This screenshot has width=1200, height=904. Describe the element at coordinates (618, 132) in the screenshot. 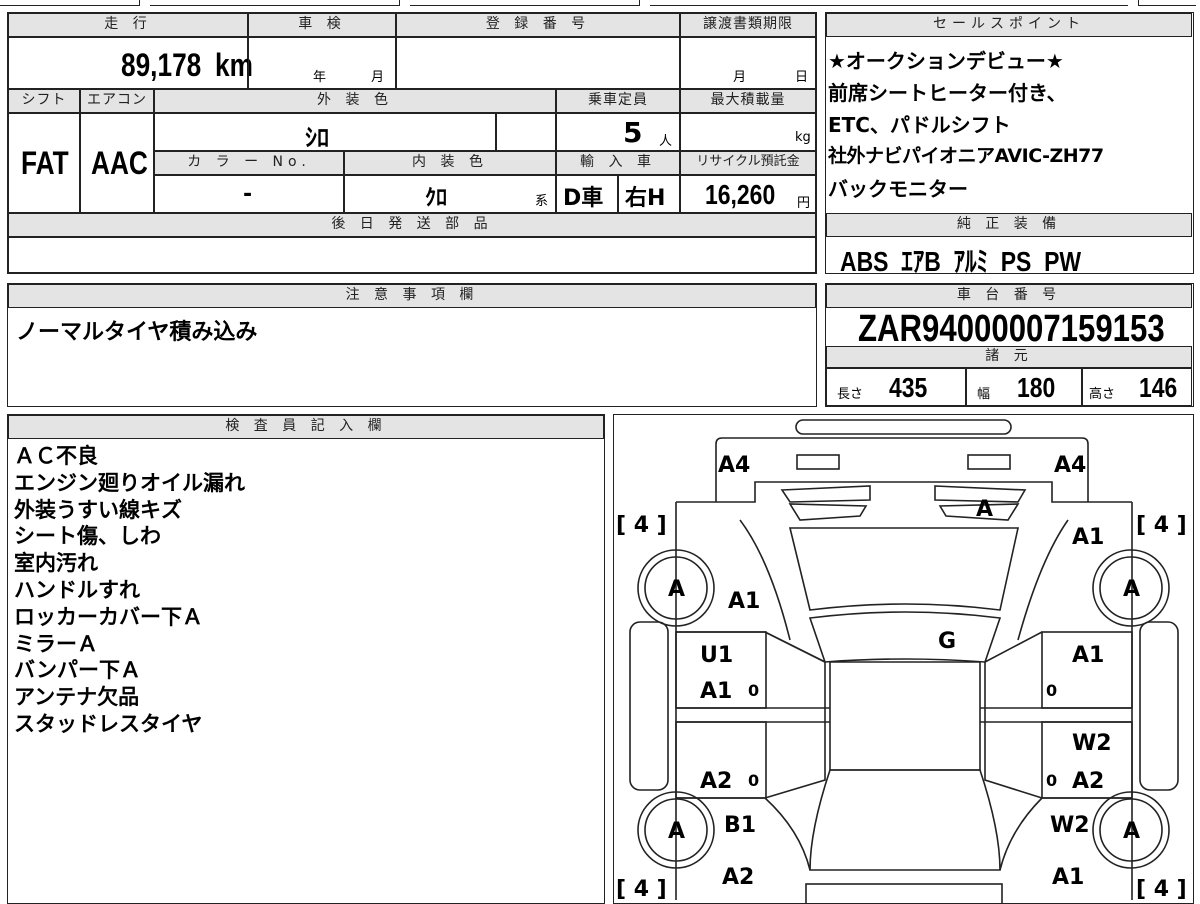

I see `capacity-cell: 5 人` at that location.